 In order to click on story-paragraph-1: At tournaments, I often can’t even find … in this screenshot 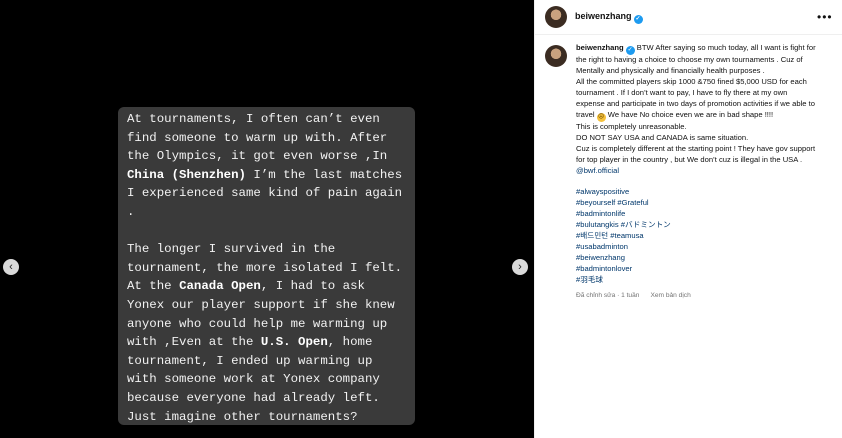, I will do `click(267, 166)`.